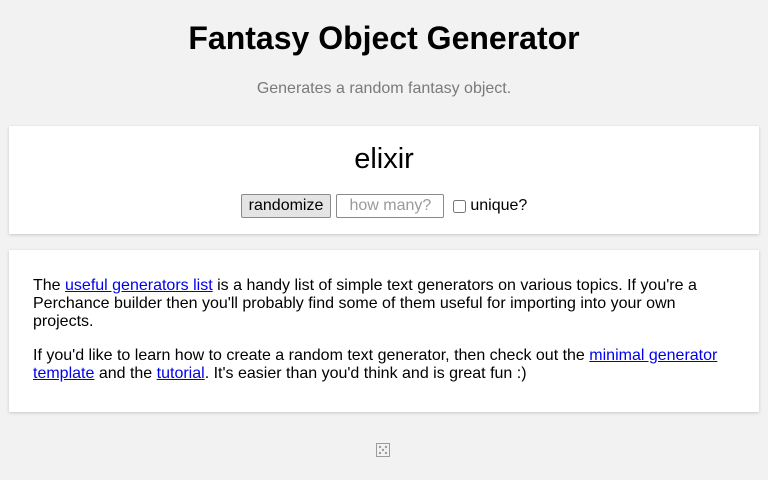 The image size is (768, 480). What do you see at coordinates (460, 206) in the screenshot?
I see `unique-checkbox` at bounding box center [460, 206].